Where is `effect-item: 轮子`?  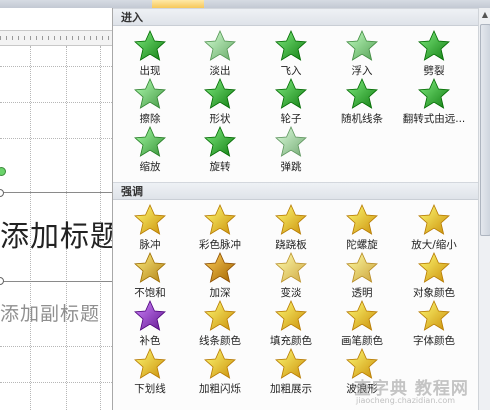 effect-item: 轮子 is located at coordinates (291, 102).